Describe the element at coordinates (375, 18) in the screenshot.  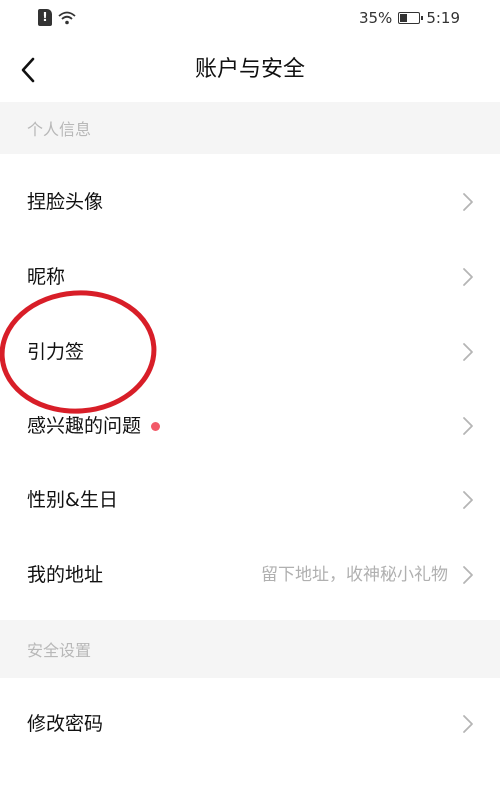
I see `battery-percent: 35%` at that location.